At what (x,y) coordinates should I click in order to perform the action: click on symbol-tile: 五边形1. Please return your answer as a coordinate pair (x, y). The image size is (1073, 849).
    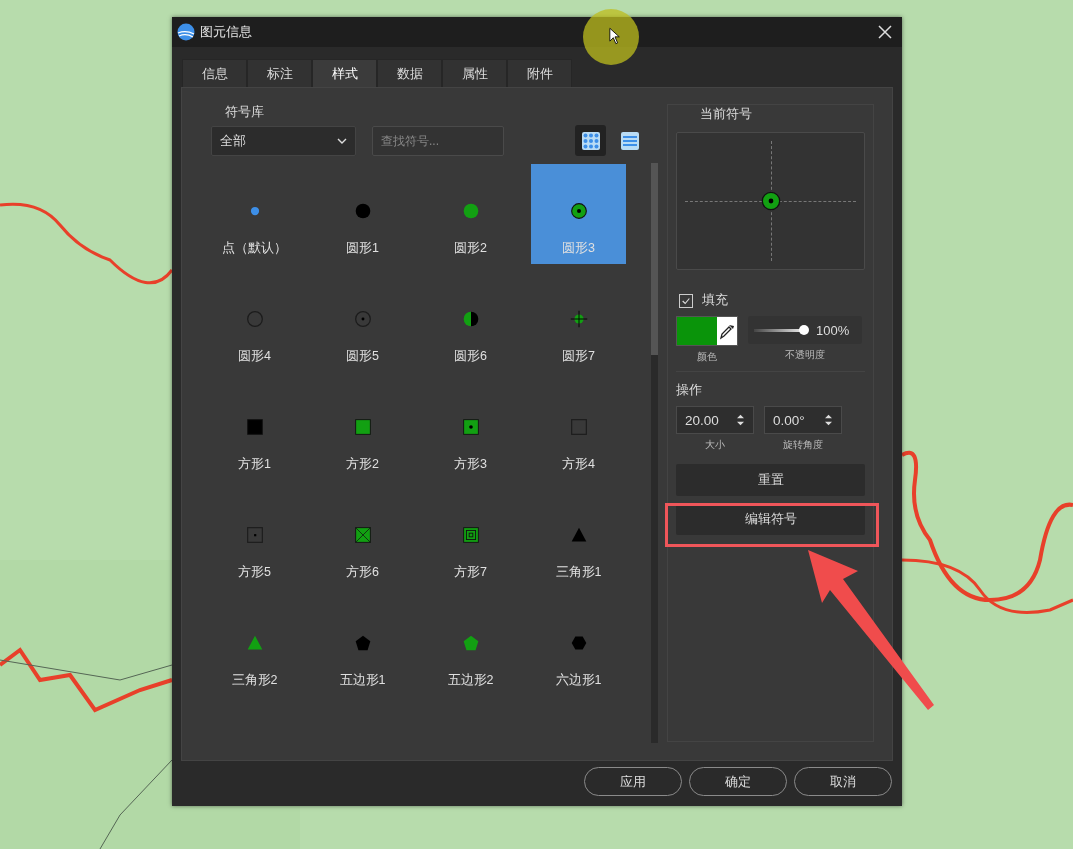
    Looking at the image, I should click on (362, 646).